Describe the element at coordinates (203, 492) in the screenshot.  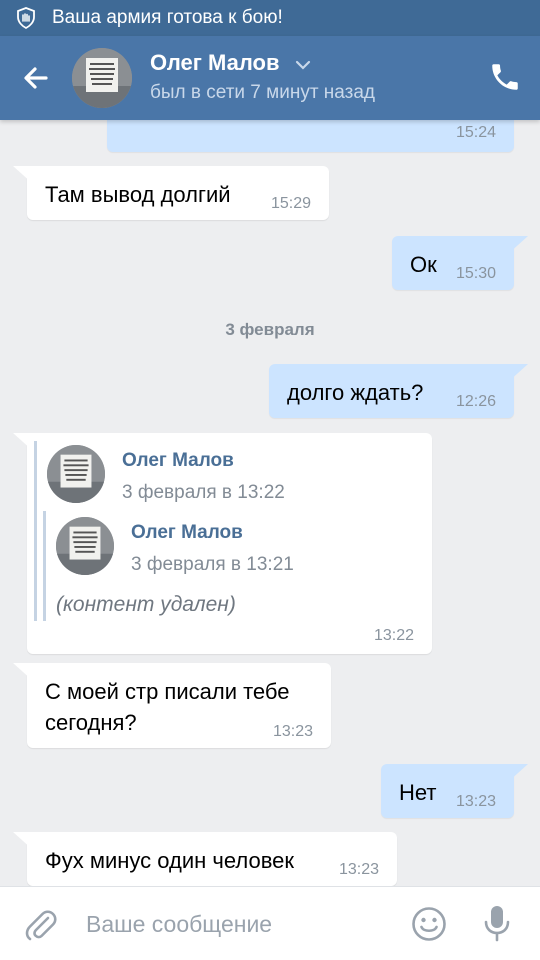
I see `forwarded-date: 3 февраля в 13:22` at that location.